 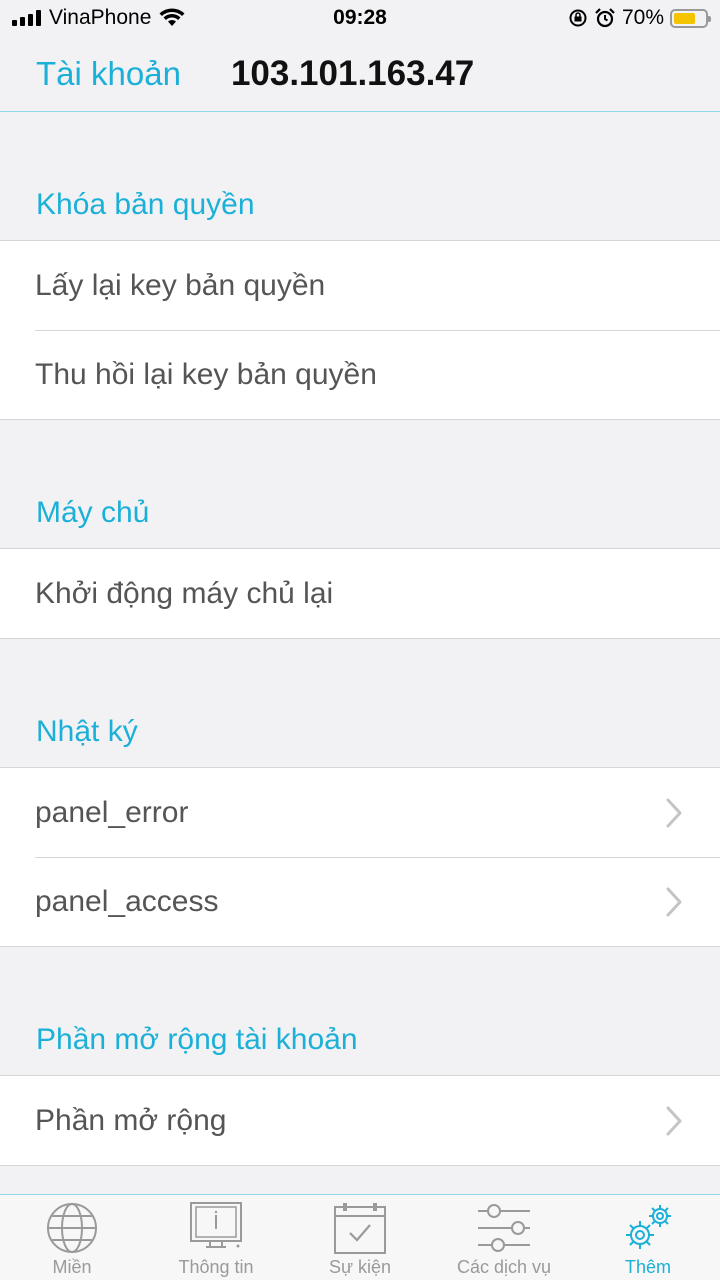 I want to click on row-label: Phần mở rộng, so click(x=131, y=1120).